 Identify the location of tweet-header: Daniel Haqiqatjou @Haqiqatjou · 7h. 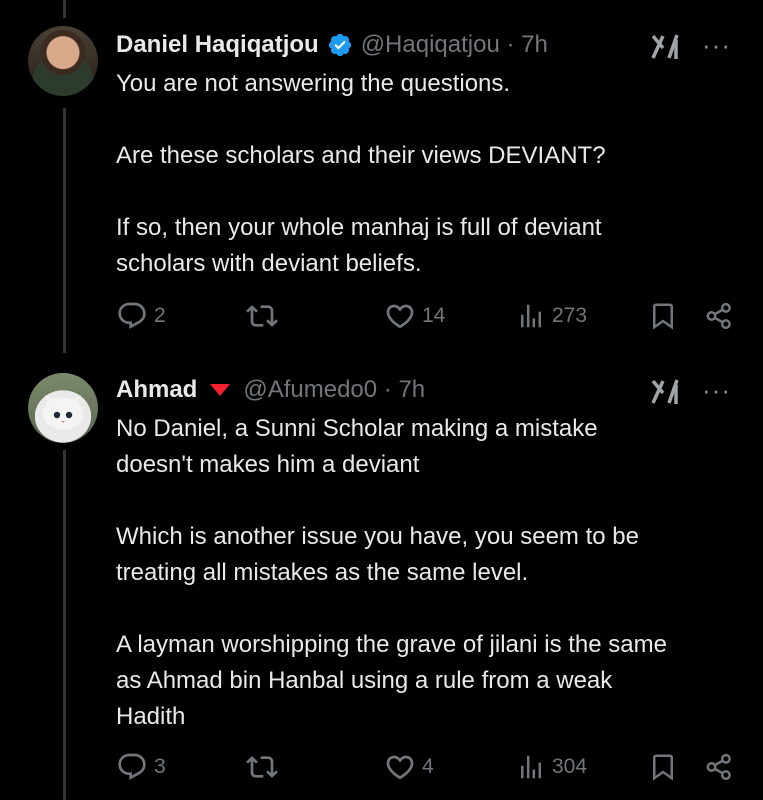
(332, 45).